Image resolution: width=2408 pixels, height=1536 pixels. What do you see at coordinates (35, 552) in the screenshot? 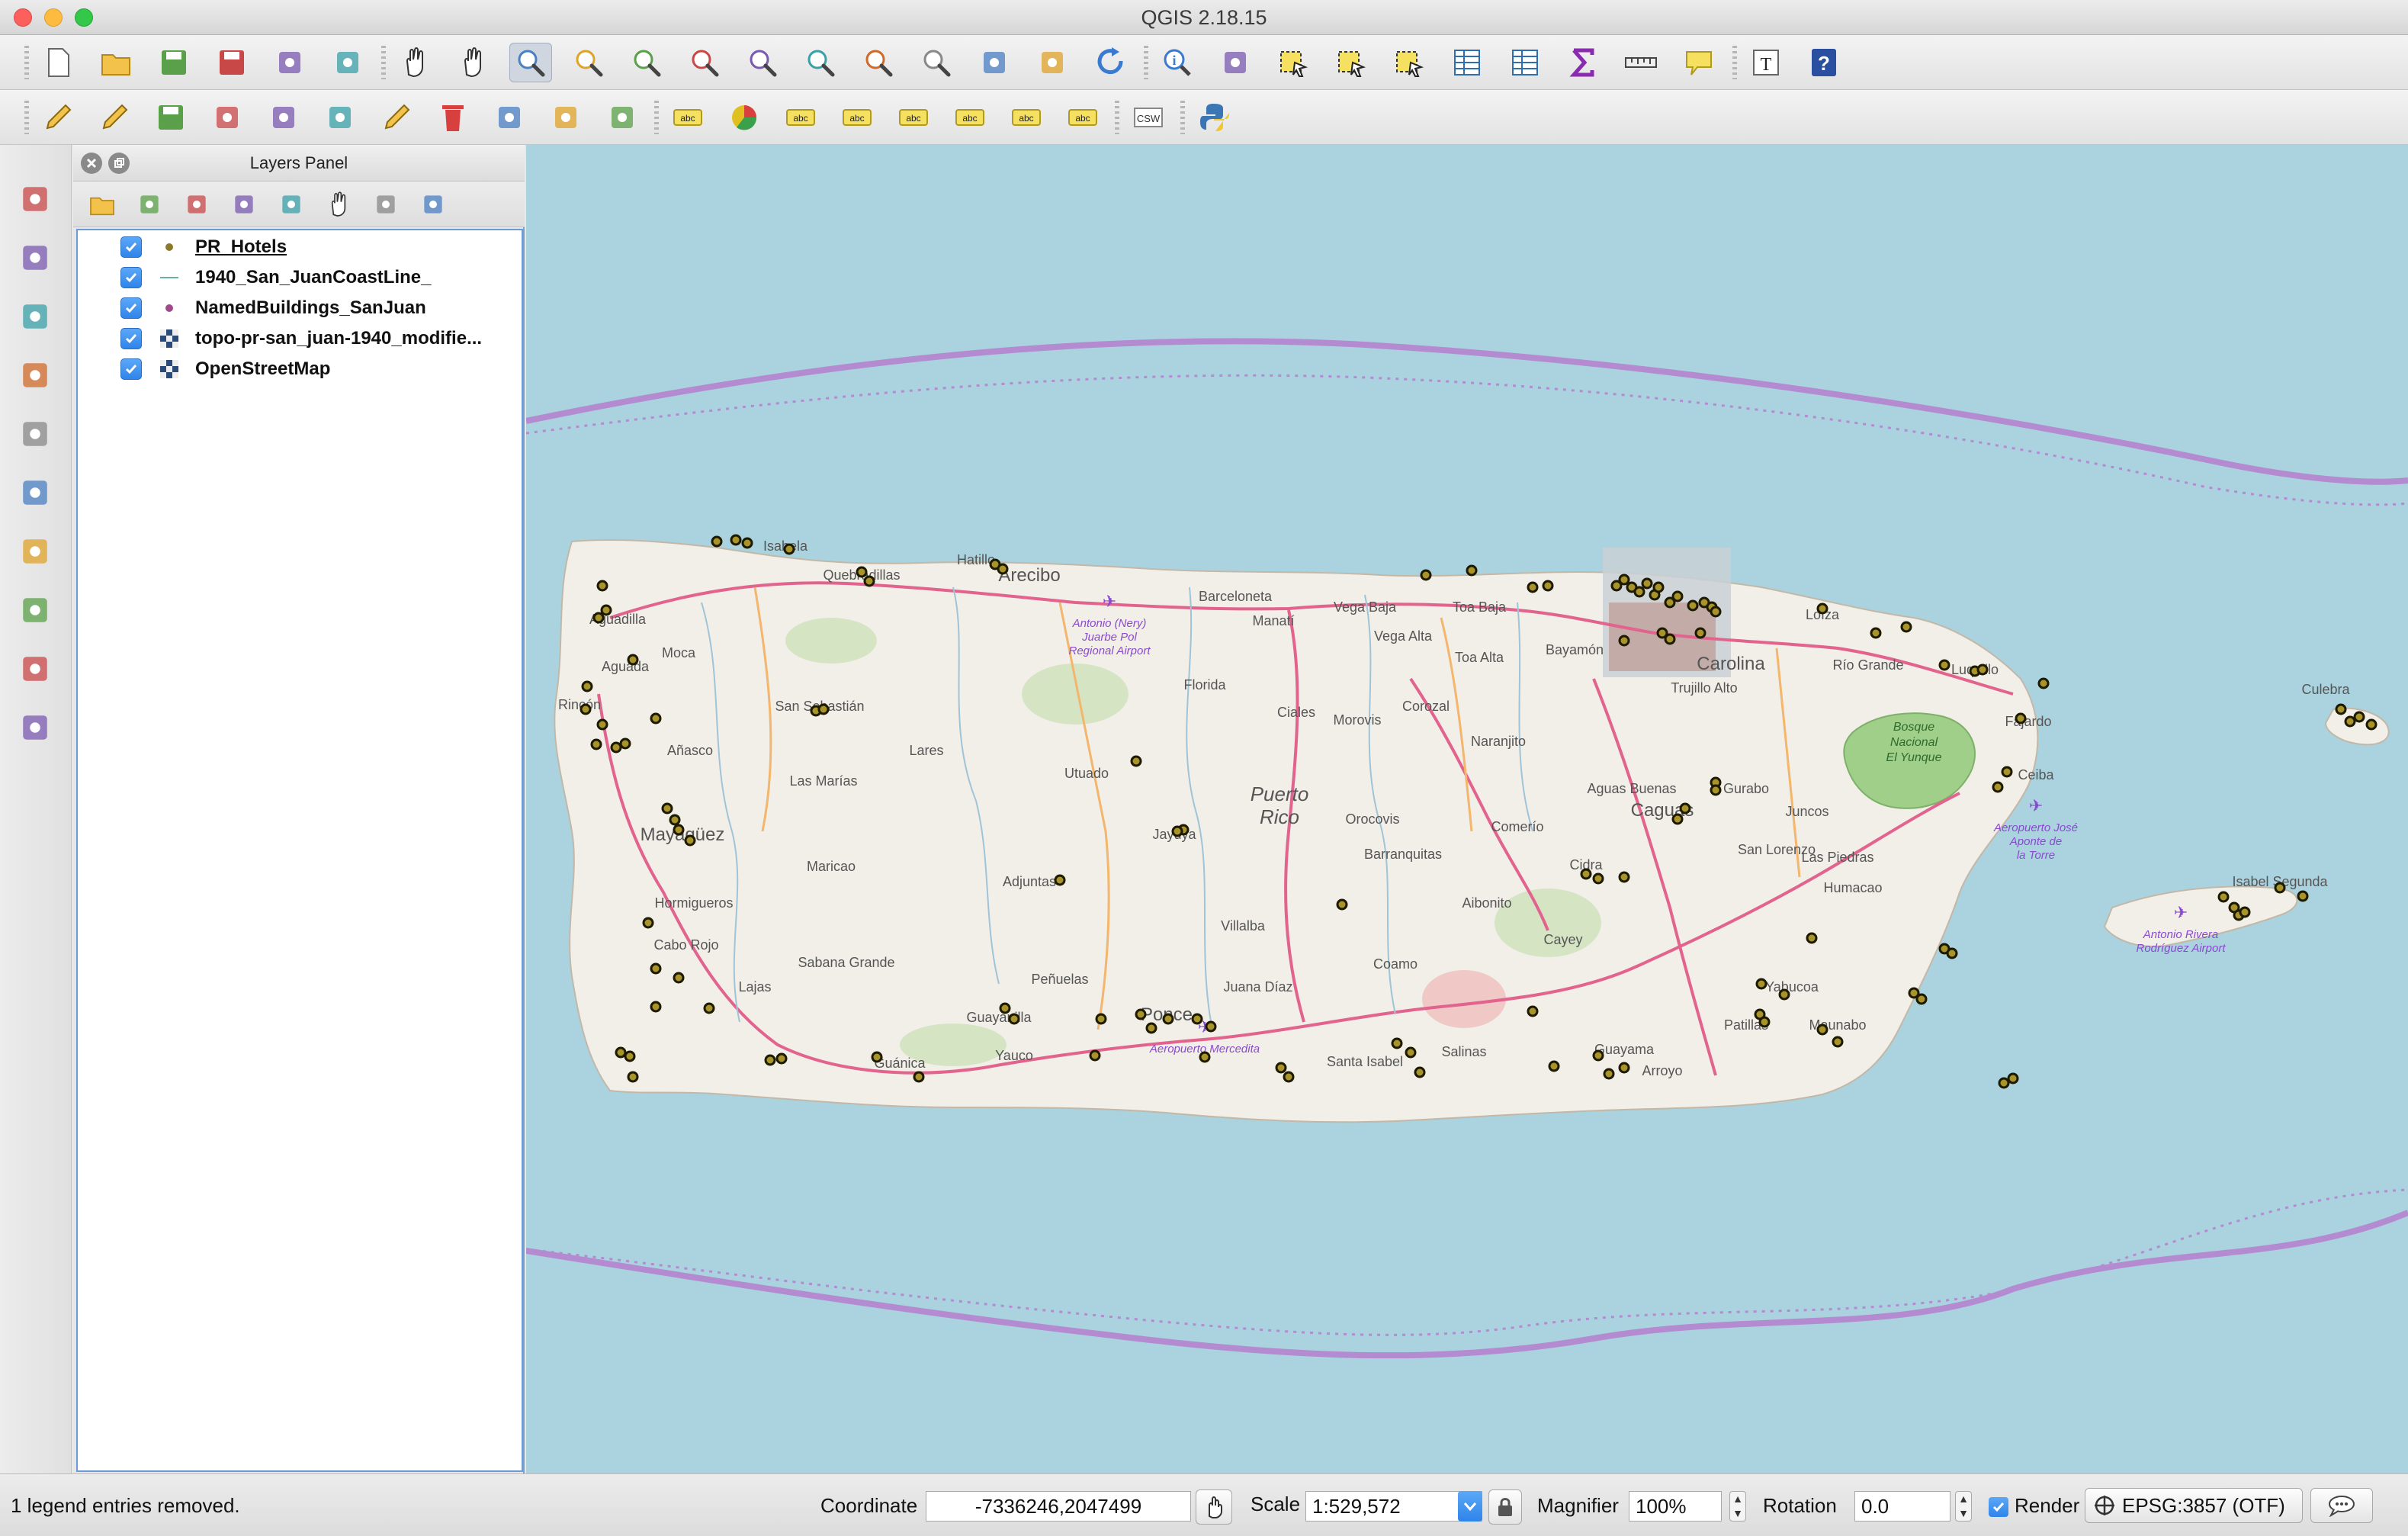
I see `add-wfs-layer-icon` at bounding box center [35, 552].